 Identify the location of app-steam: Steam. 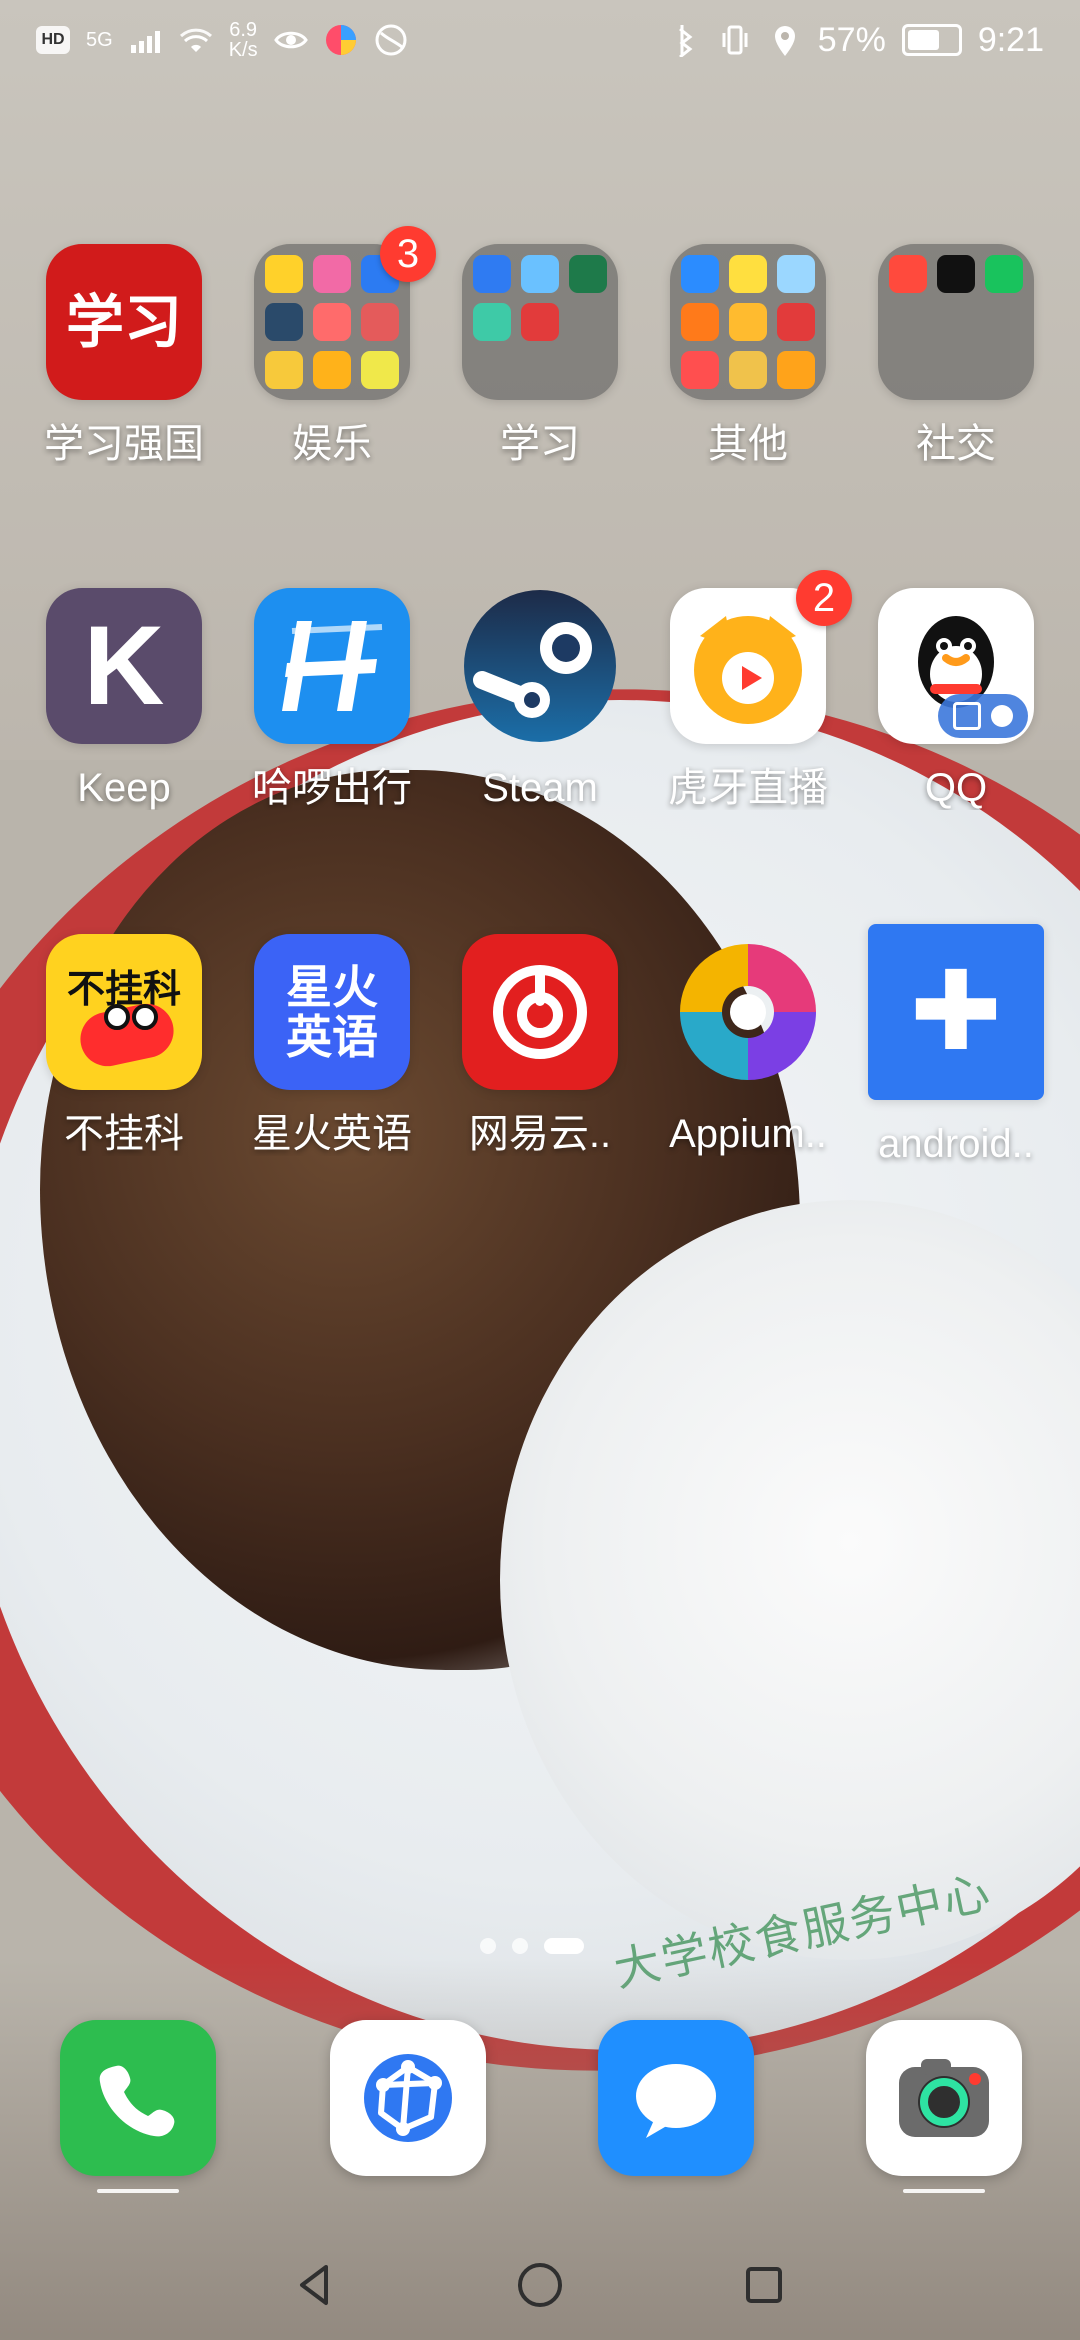
(540, 699).